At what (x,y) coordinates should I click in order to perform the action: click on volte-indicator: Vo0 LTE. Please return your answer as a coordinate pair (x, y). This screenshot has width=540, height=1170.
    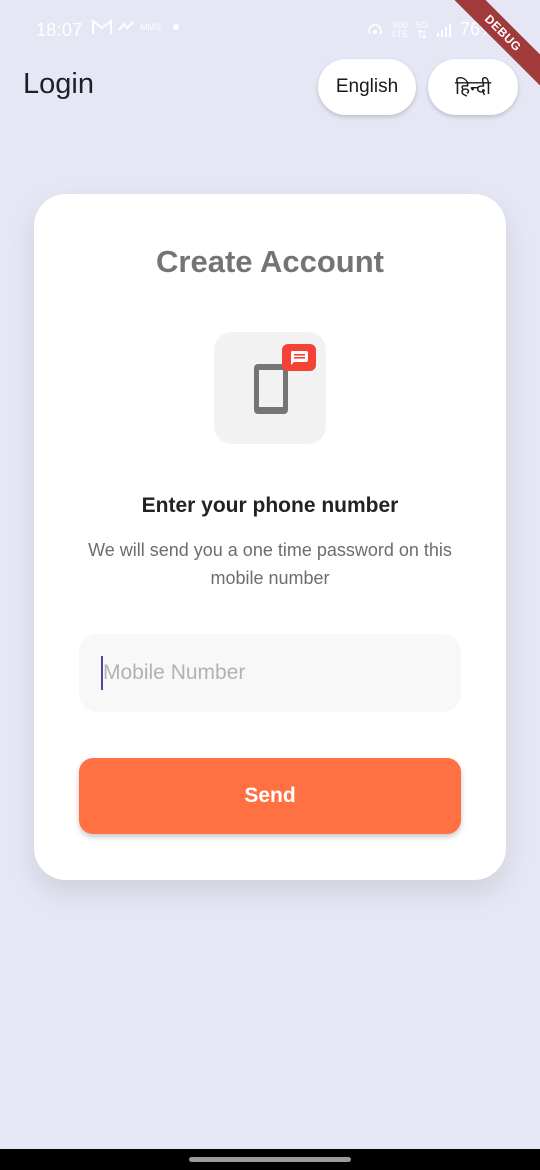
    Looking at the image, I should click on (400, 29).